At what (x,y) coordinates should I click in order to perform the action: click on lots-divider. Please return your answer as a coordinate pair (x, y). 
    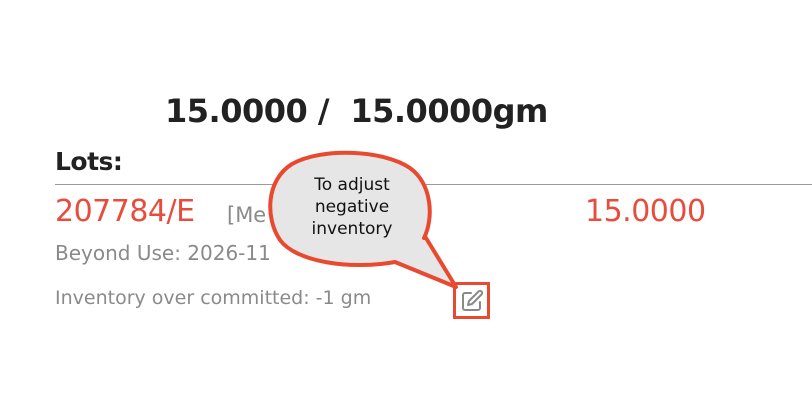
    Looking at the image, I should click on (433, 184).